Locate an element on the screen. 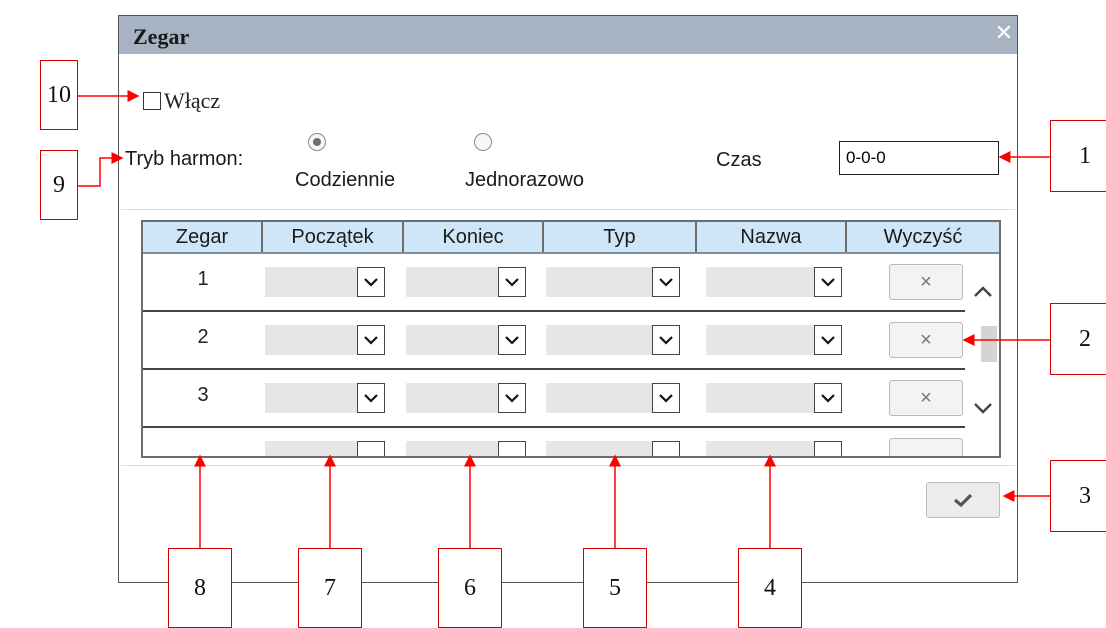 The image size is (1106, 628). callout-4: 4 is located at coordinates (770, 588).